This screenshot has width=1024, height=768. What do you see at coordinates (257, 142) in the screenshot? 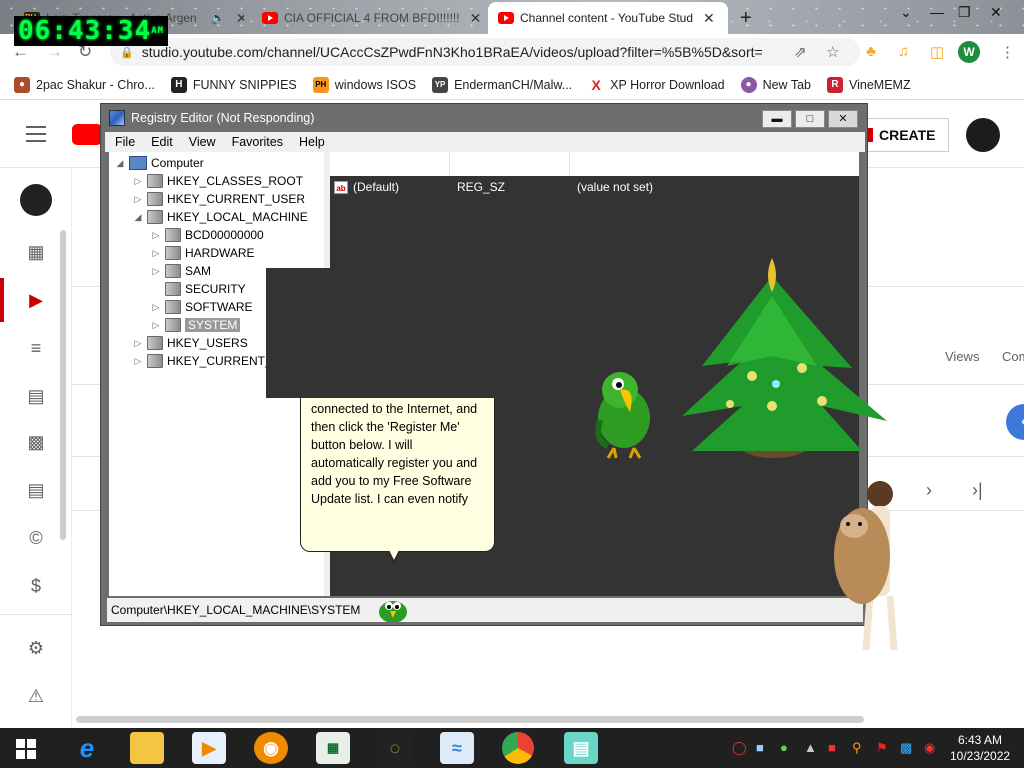
I see `menu-favorites: Favorites` at bounding box center [257, 142].